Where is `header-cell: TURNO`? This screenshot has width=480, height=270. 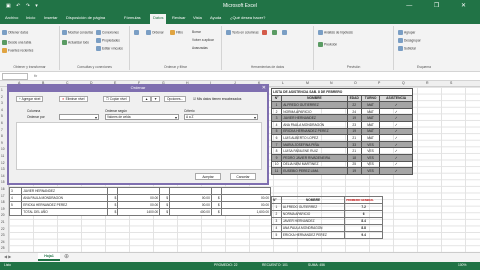
header-cell: TURNO is located at coordinates (370, 98).